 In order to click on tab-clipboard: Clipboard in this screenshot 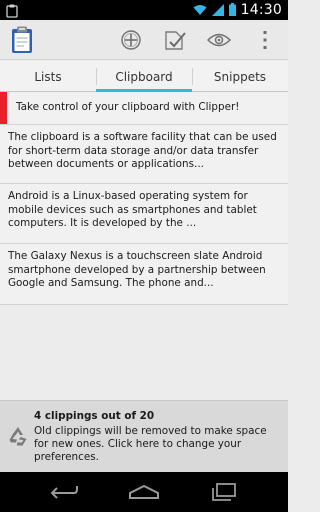, I will do `click(144, 76)`.